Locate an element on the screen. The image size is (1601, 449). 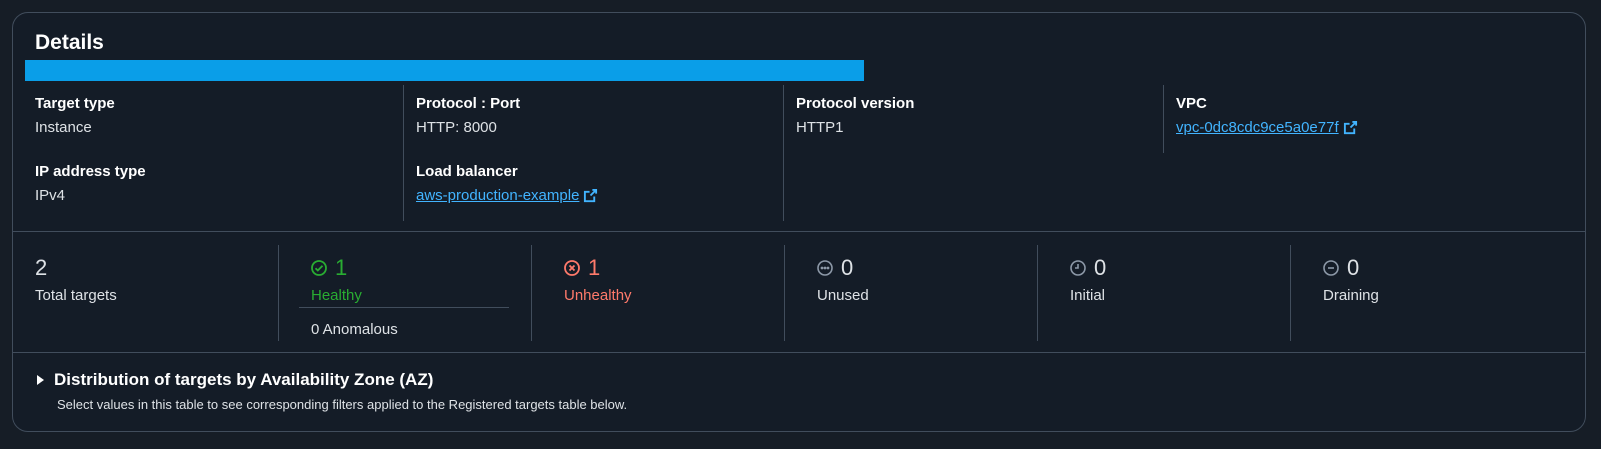
ip-address-type-value: IPv4 is located at coordinates (50, 195).